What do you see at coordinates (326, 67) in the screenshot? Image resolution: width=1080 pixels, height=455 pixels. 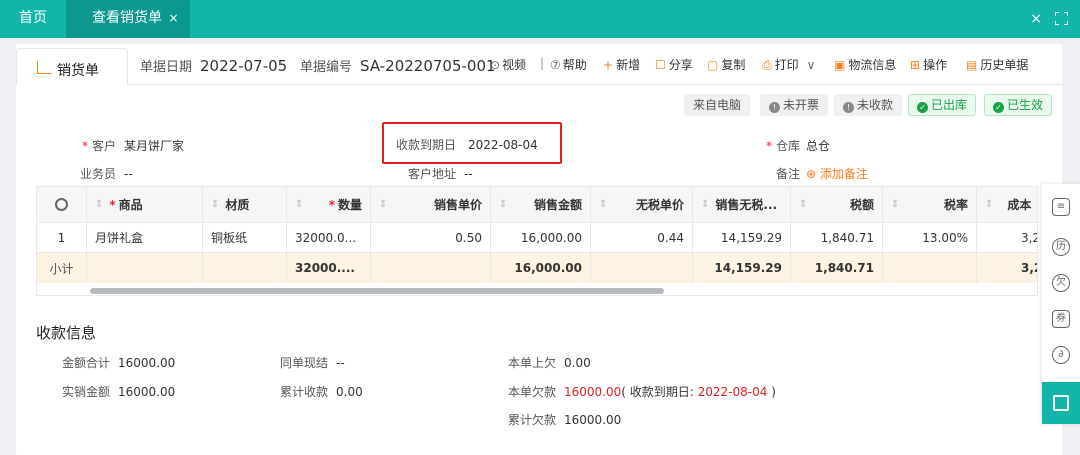 I see `doc-number-label: 单据编号` at bounding box center [326, 67].